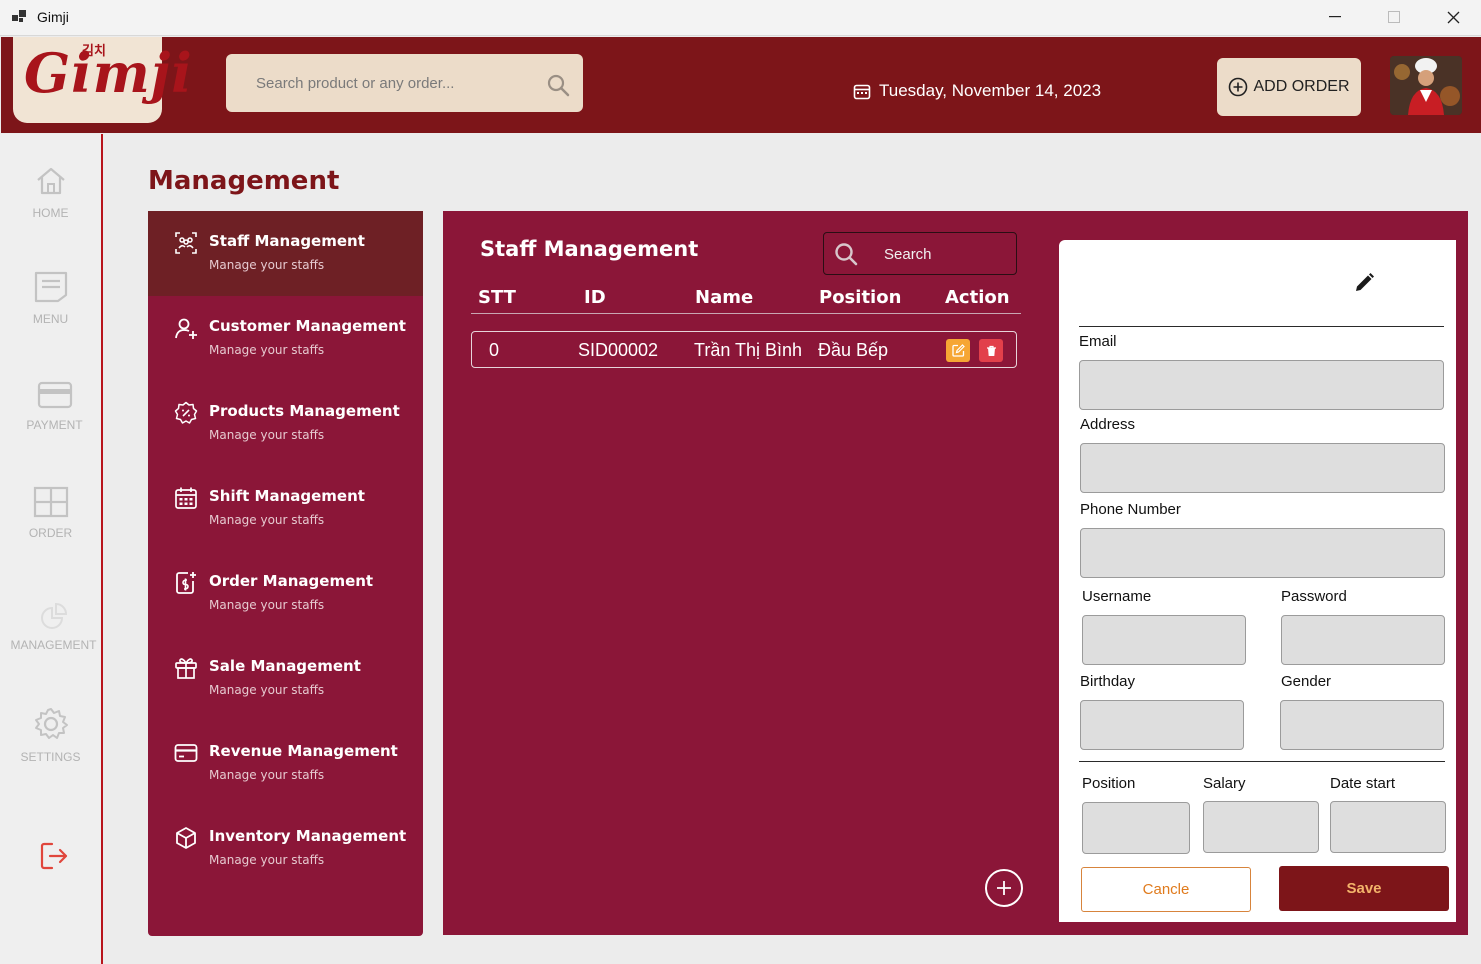 The height and width of the screenshot is (964, 1481). What do you see at coordinates (1162, 725) in the screenshot?
I see `birthday-field` at bounding box center [1162, 725].